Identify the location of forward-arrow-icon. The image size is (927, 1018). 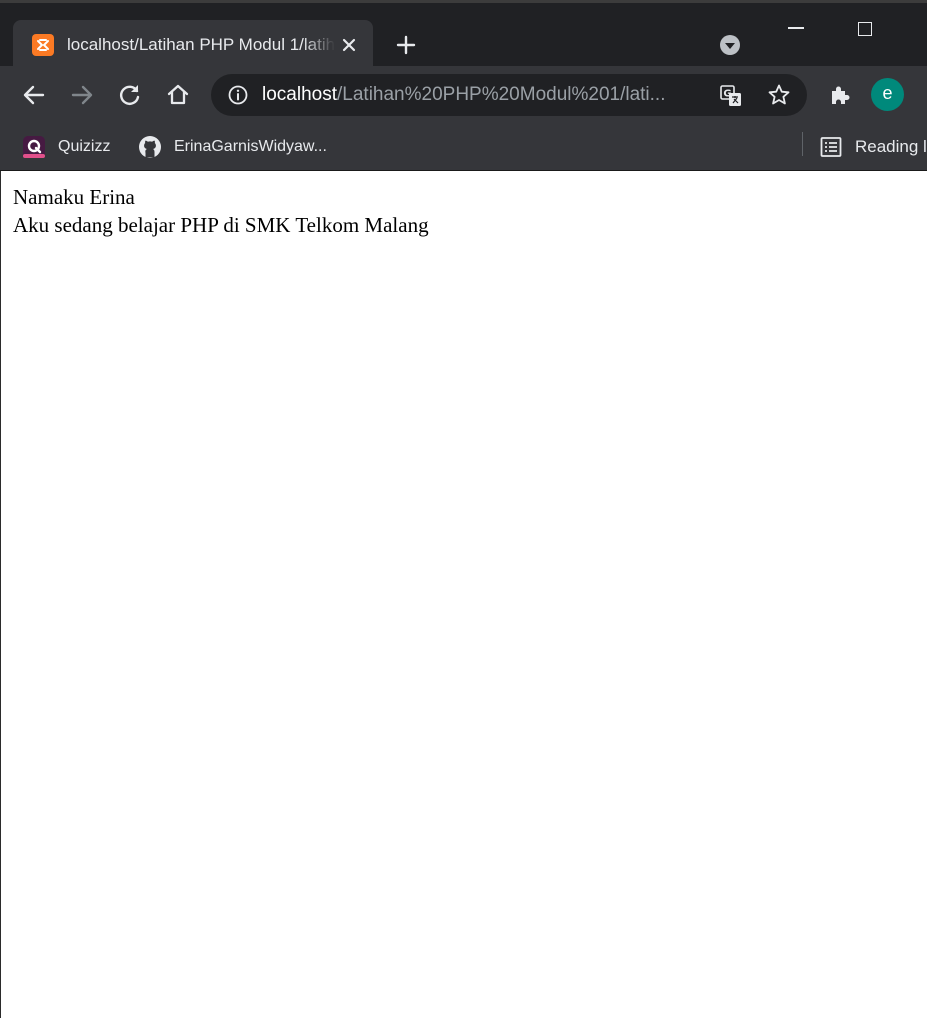
(82, 95).